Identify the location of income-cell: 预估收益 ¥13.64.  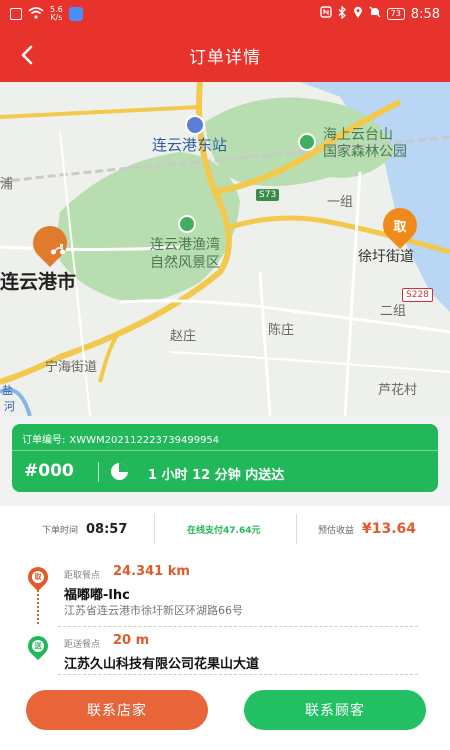
(367, 529).